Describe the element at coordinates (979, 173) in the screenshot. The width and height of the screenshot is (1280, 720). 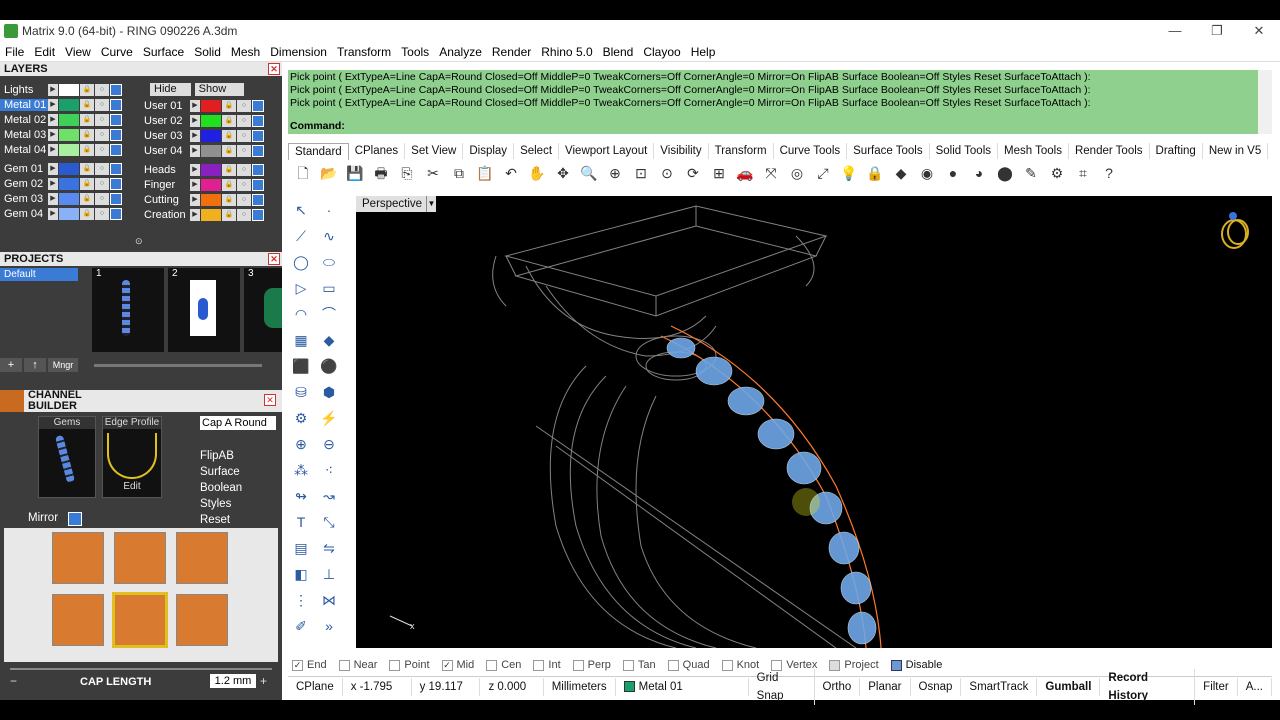
I see `sphere-render-icon: ◕` at that location.